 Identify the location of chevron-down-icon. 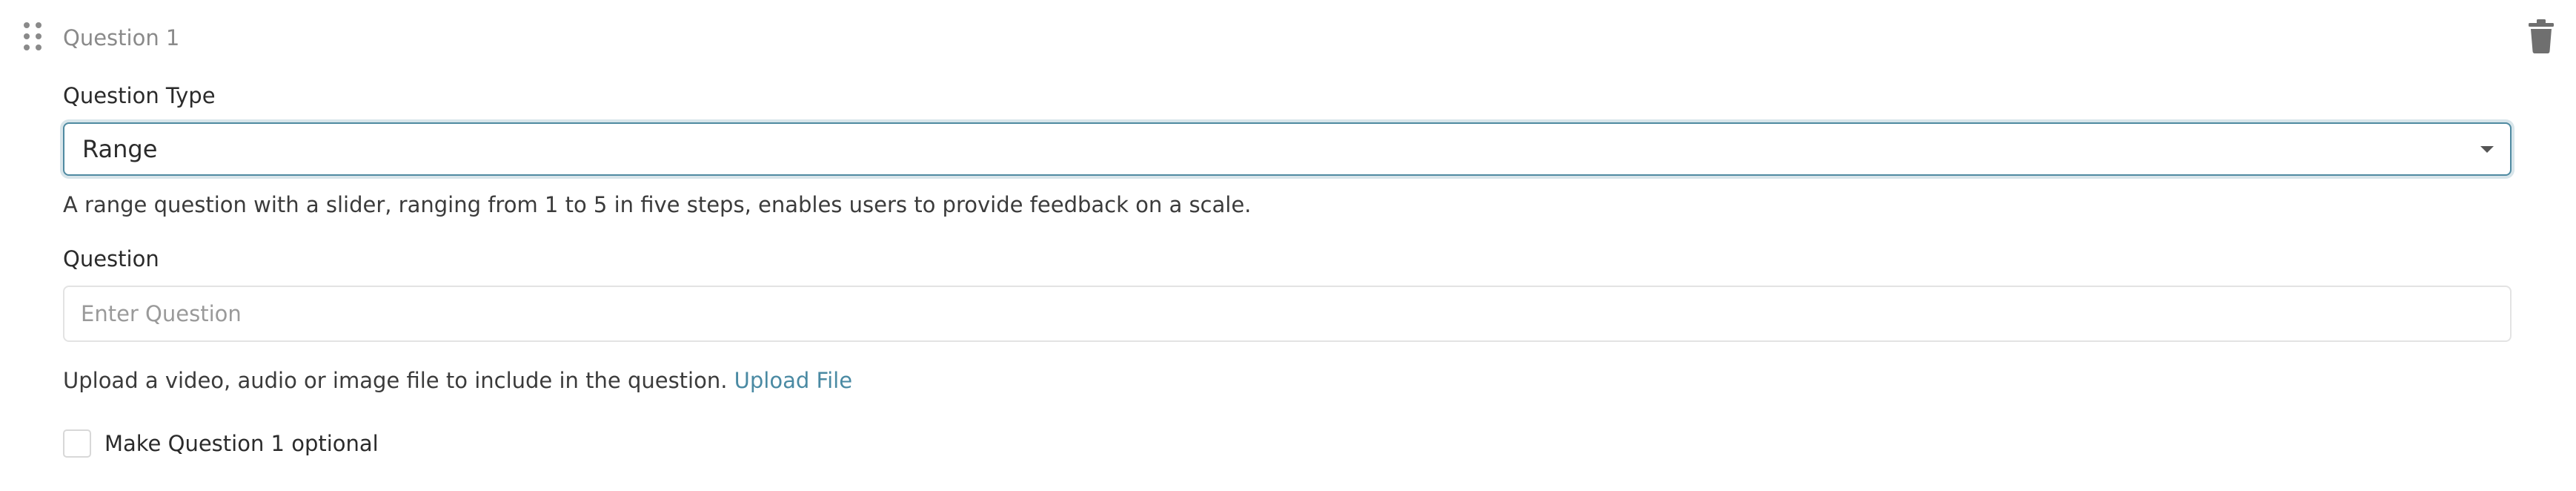
(2487, 150).